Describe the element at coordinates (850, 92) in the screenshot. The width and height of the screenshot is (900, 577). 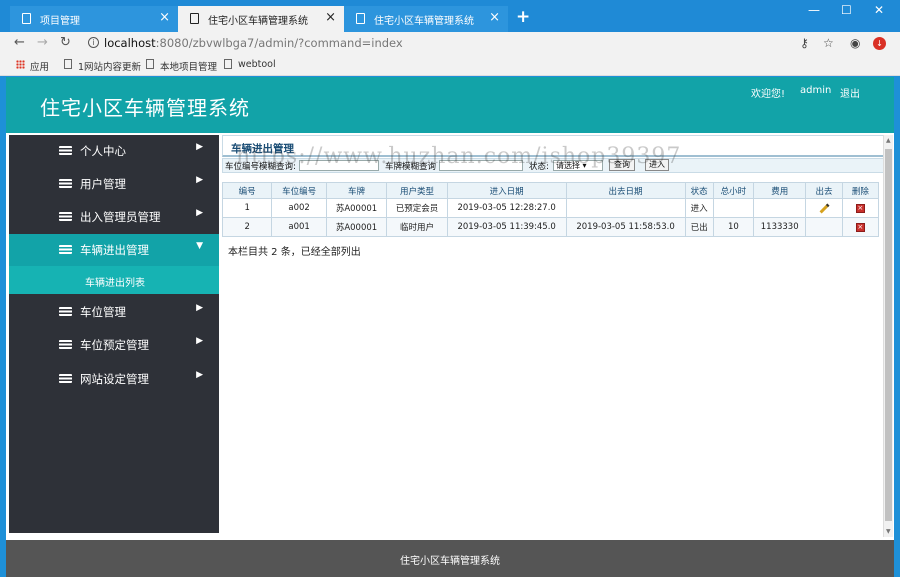
I see `logout-link: 退出` at that location.